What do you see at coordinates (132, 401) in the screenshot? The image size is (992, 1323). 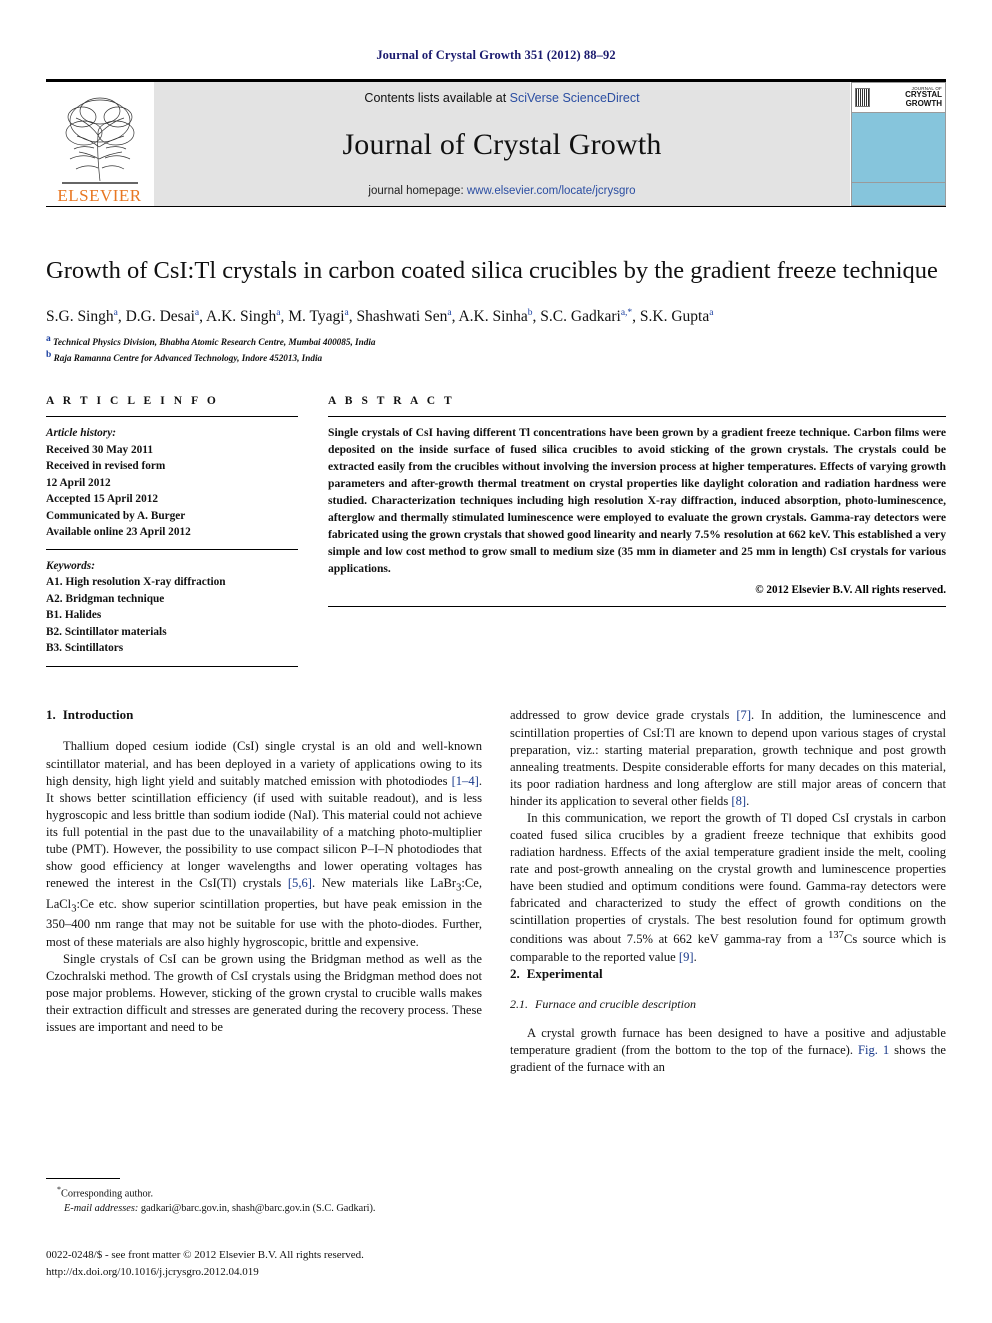 I see `article-info-heading: A R T I C L E I N F O` at bounding box center [132, 401].